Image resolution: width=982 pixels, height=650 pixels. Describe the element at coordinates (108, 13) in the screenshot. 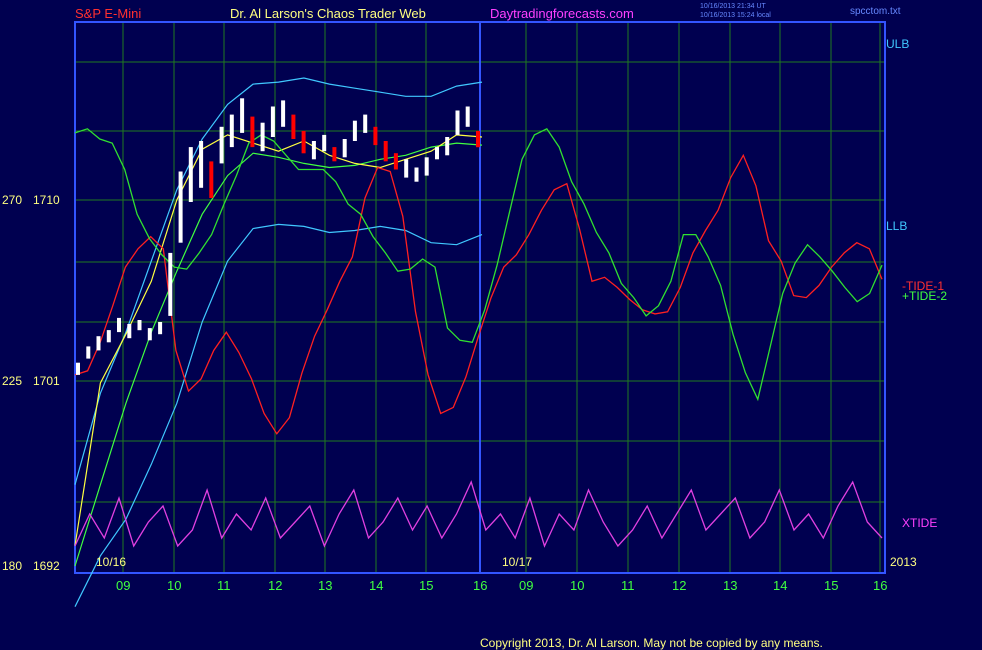

I see `instrument-label: S&P E-Mini` at that location.